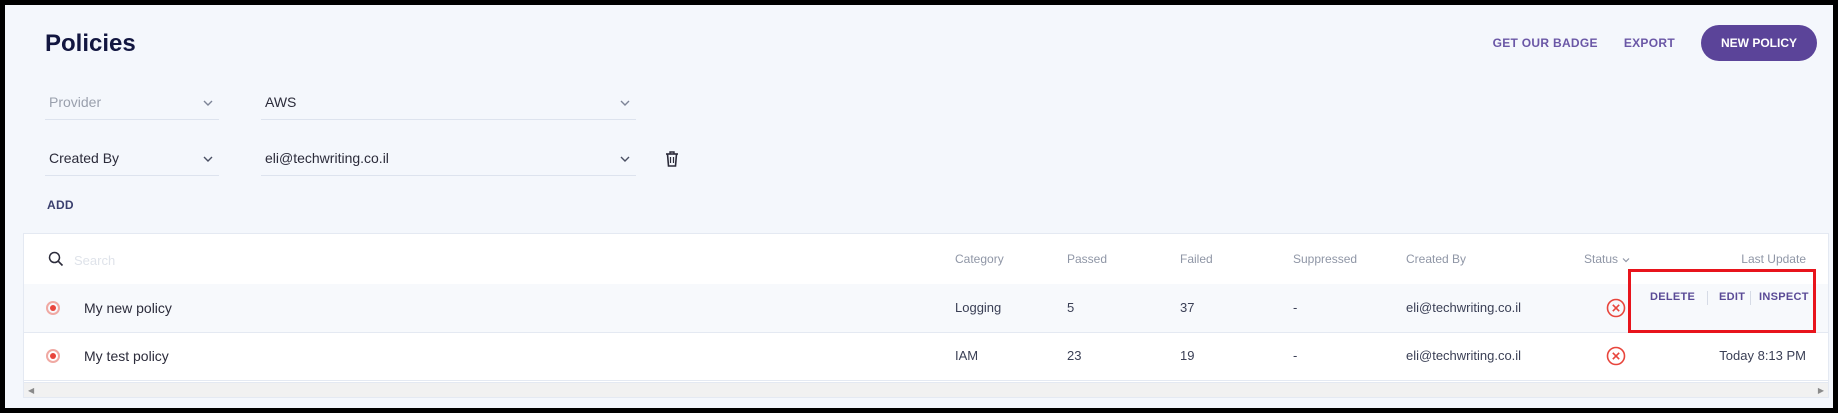  Describe the element at coordinates (1187, 355) in the screenshot. I see `failed-cell: 19` at that location.